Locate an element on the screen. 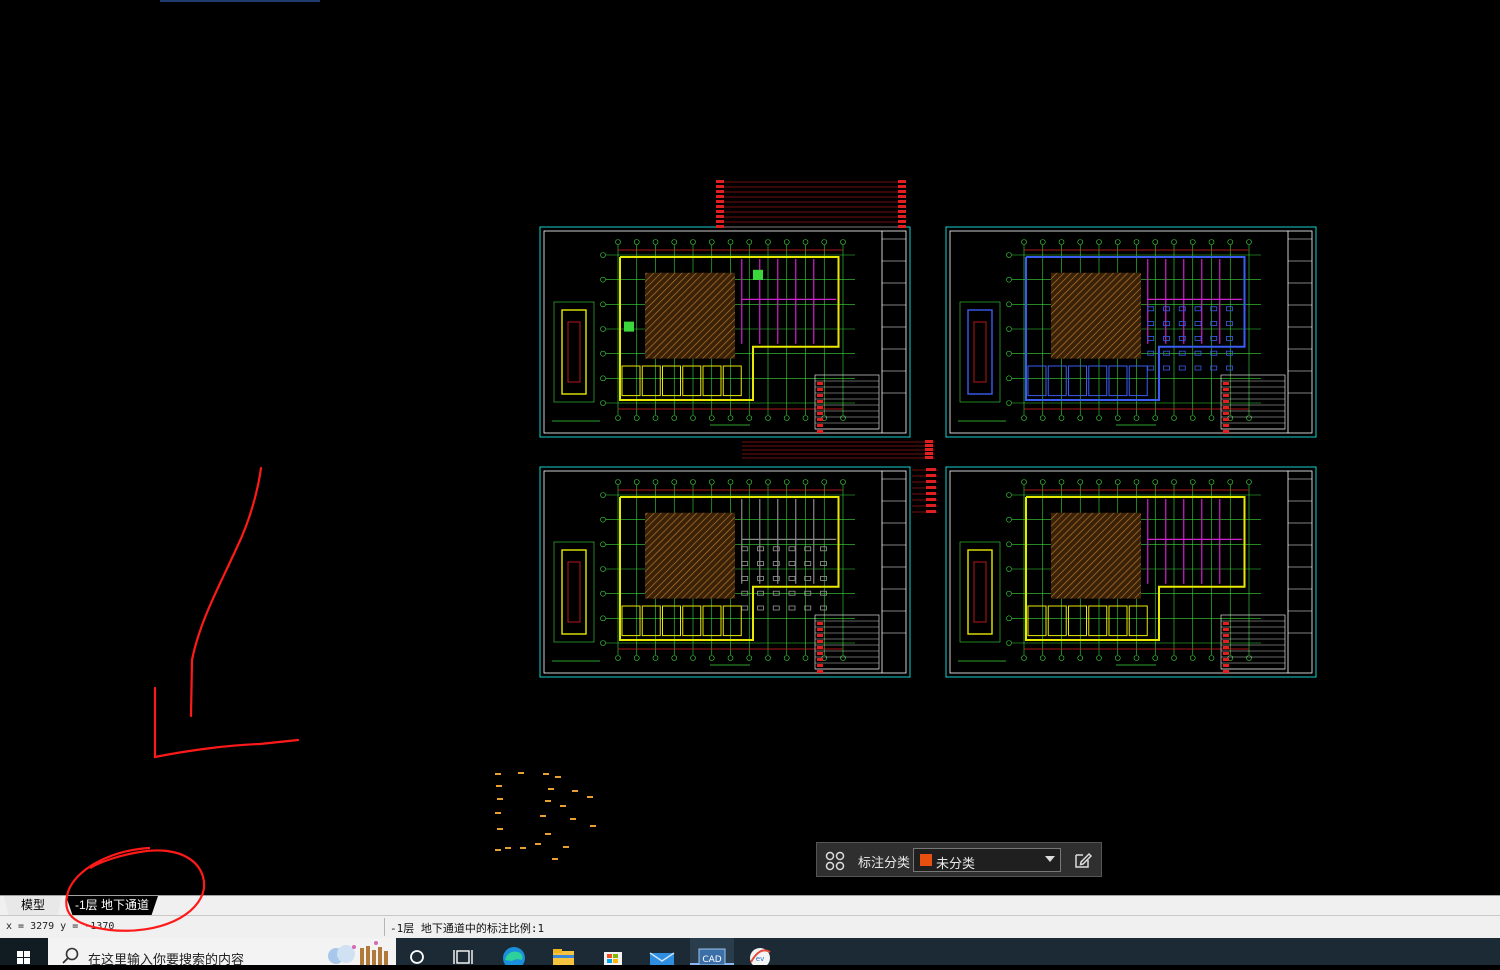 This screenshot has height=970, width=1500. mail-button is located at coordinates (662, 951).